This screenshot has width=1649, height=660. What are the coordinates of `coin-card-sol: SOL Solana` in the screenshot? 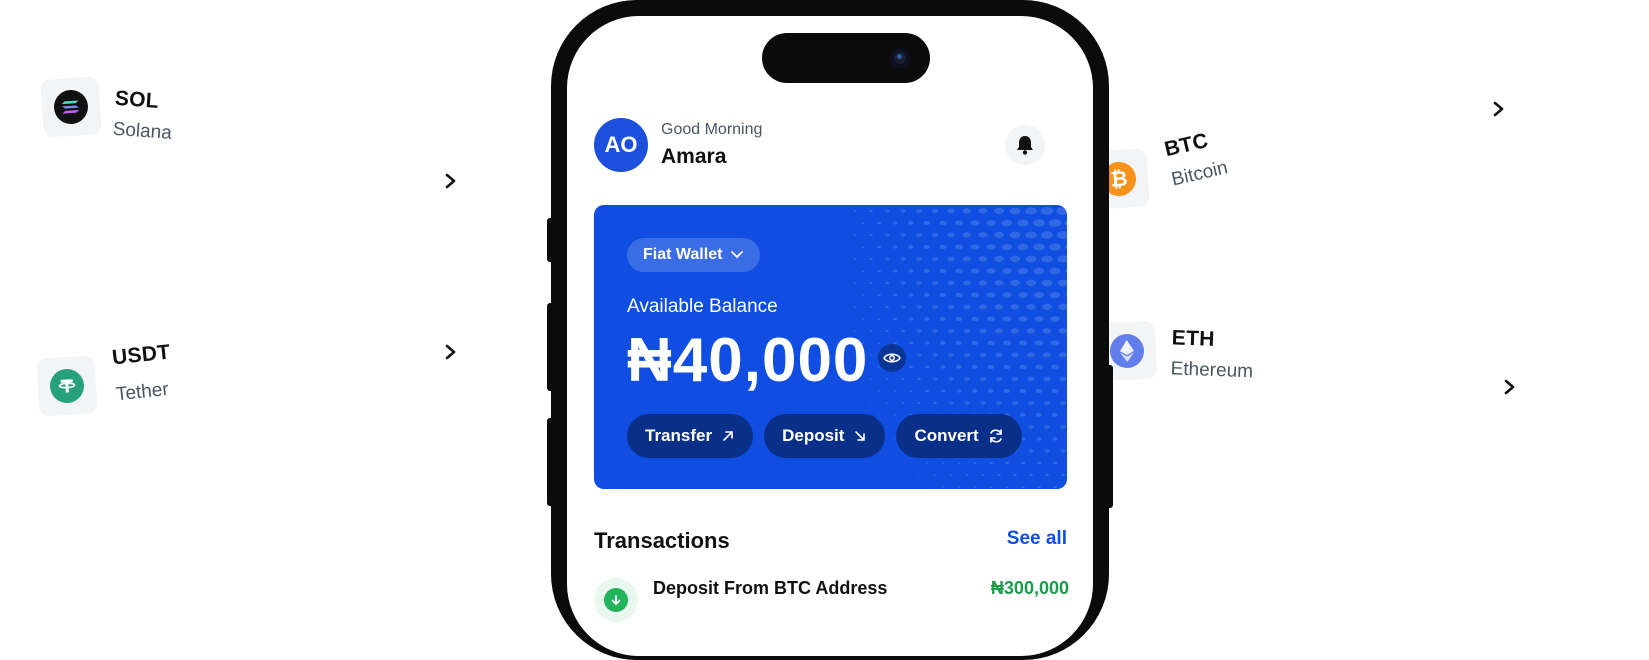 It's located at (71, 107).